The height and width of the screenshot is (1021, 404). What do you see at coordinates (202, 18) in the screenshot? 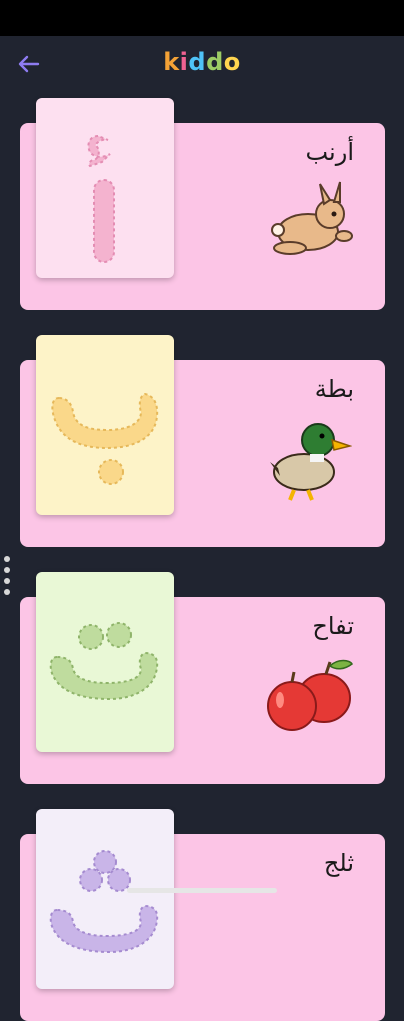
I see `status-bar` at bounding box center [202, 18].